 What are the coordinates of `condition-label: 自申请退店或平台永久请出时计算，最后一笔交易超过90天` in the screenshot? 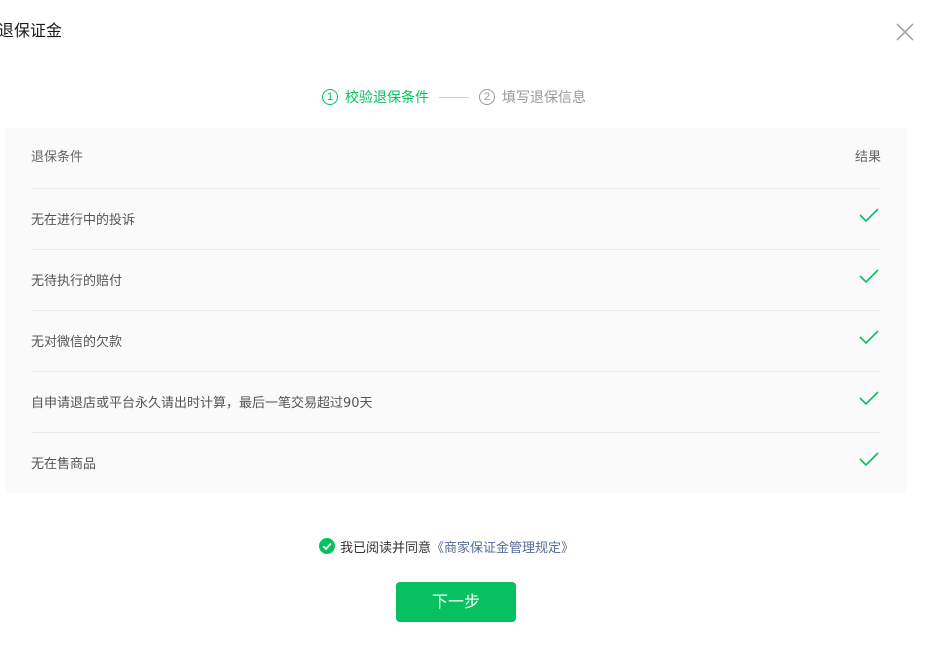 It's located at (202, 403).